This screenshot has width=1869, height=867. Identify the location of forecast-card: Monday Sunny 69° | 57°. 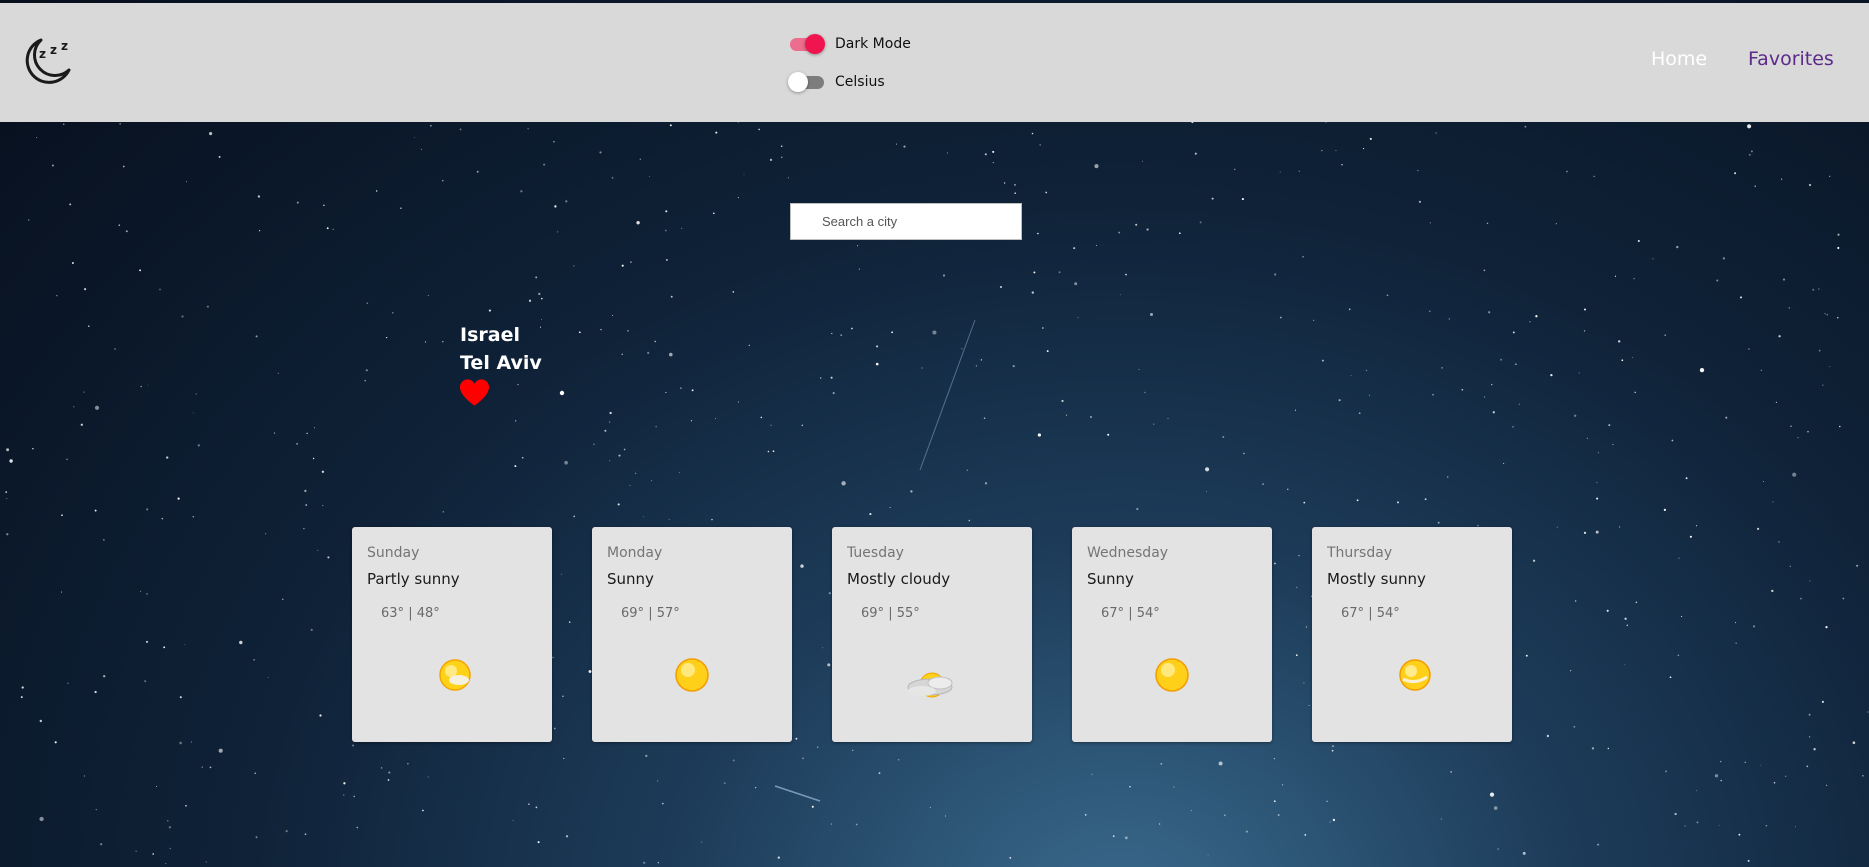
(692, 634).